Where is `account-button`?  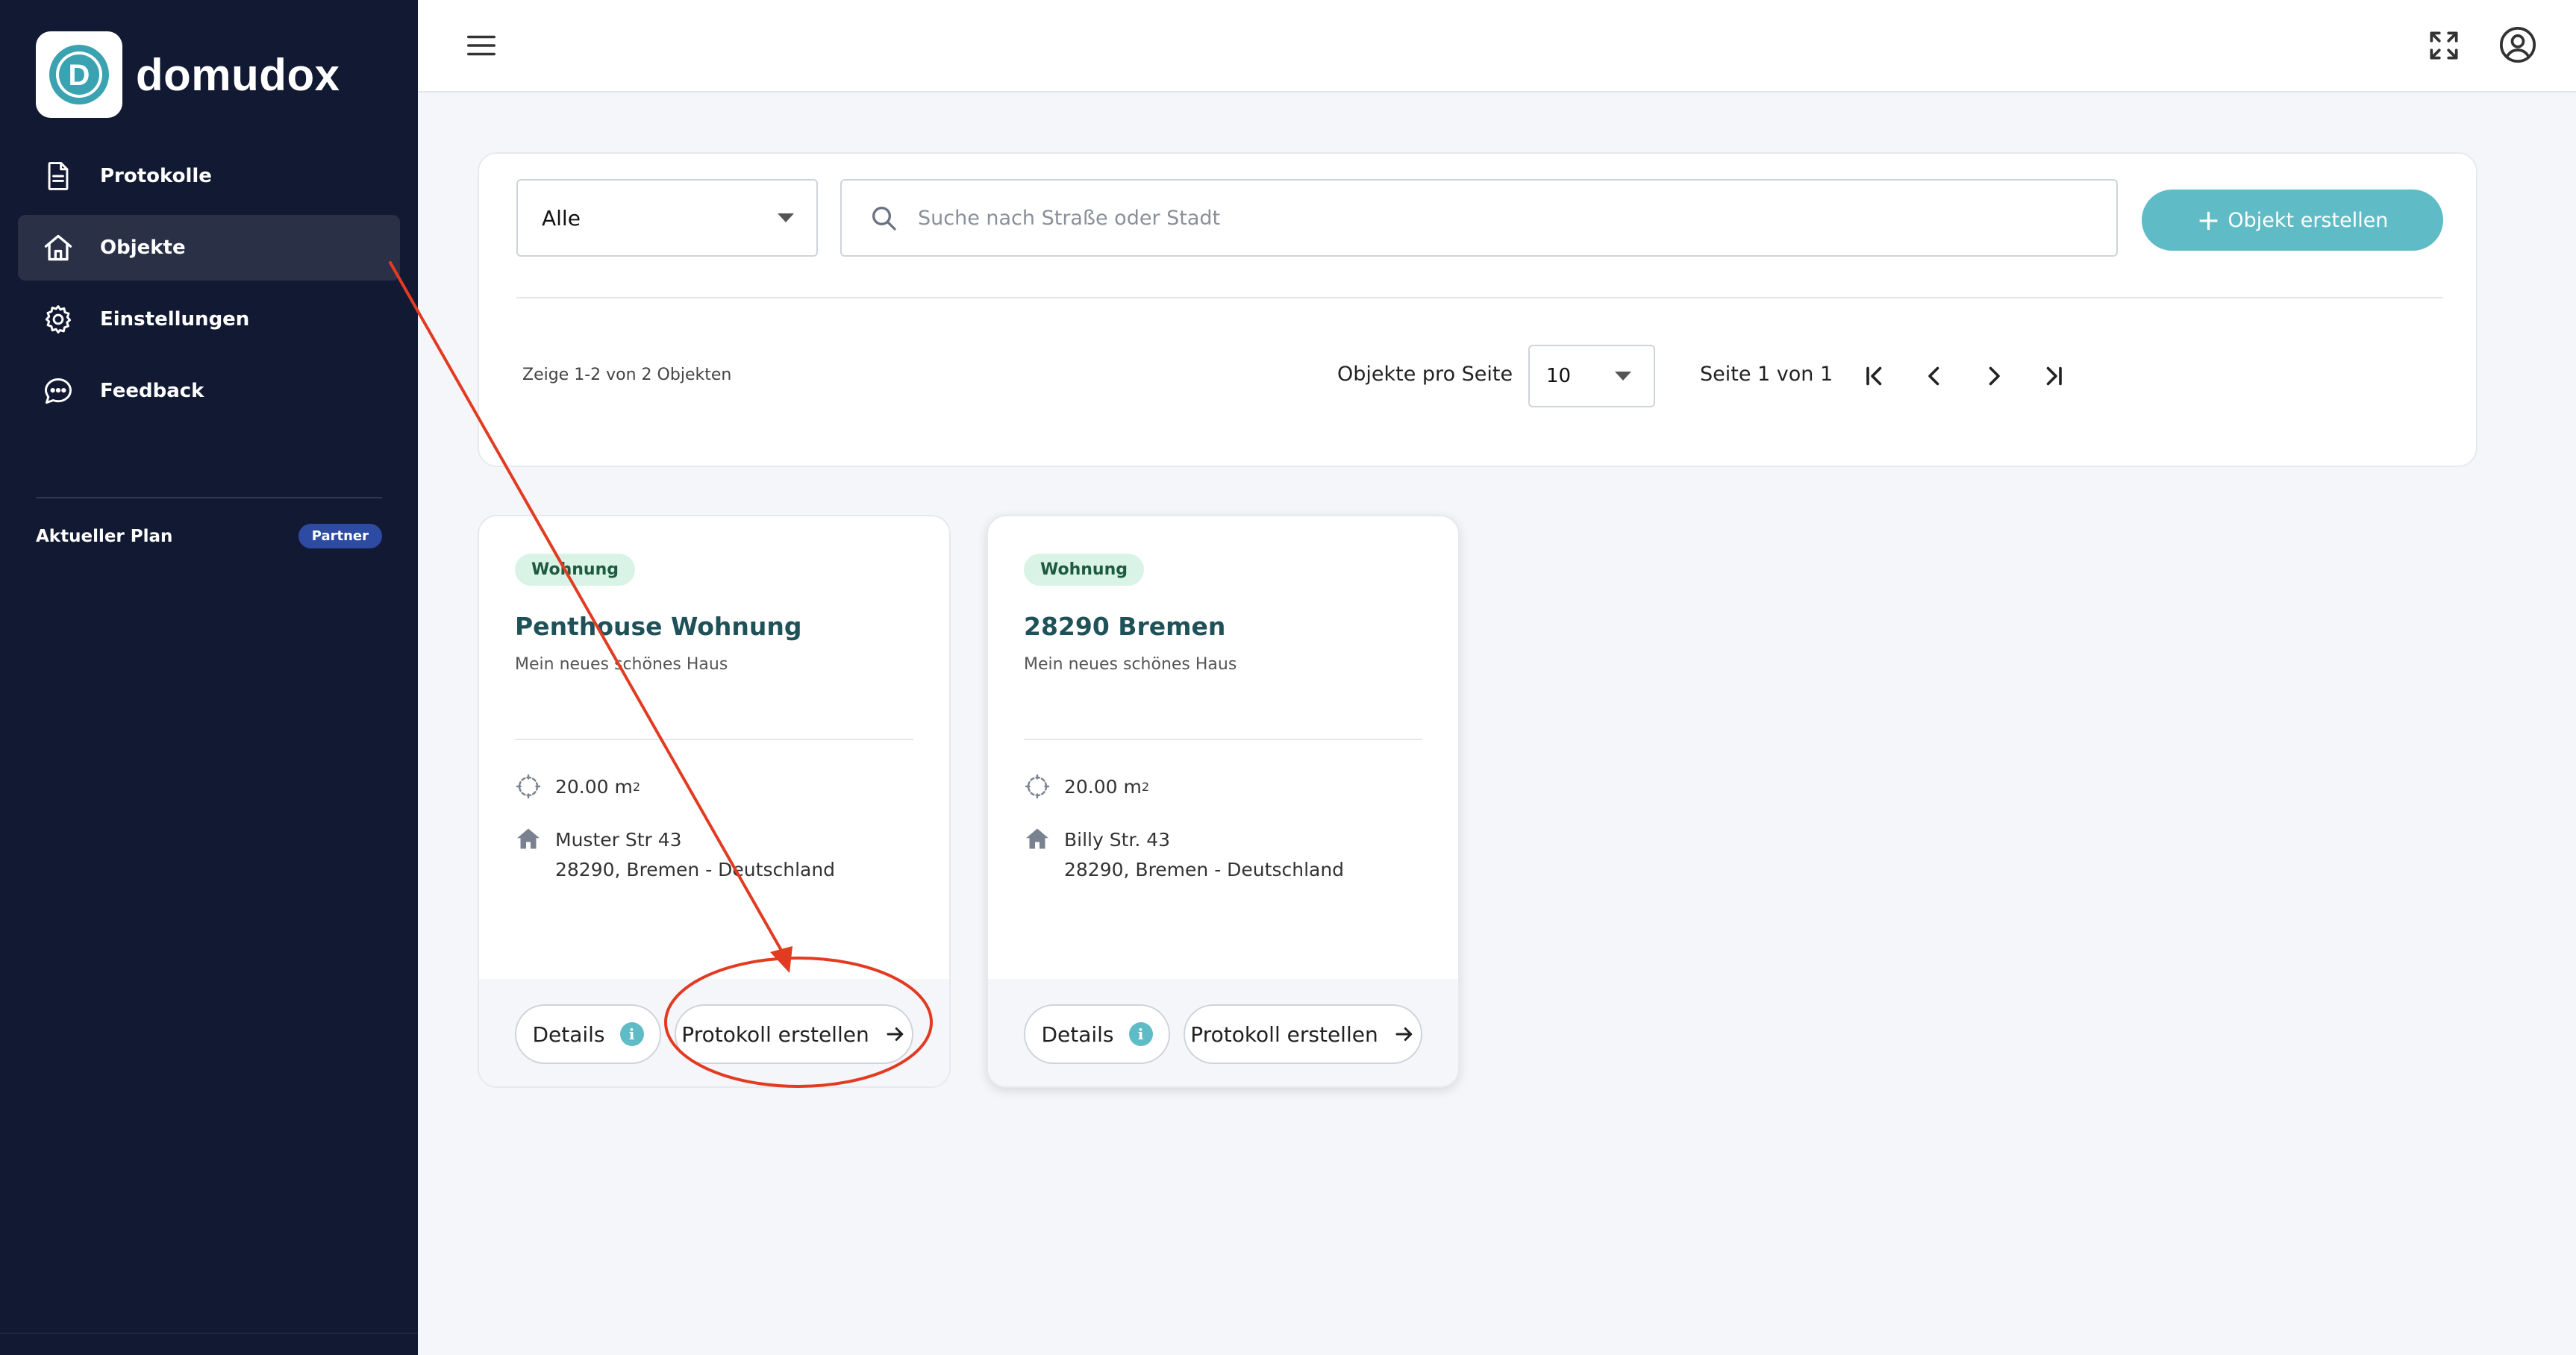 account-button is located at coordinates (2518, 45).